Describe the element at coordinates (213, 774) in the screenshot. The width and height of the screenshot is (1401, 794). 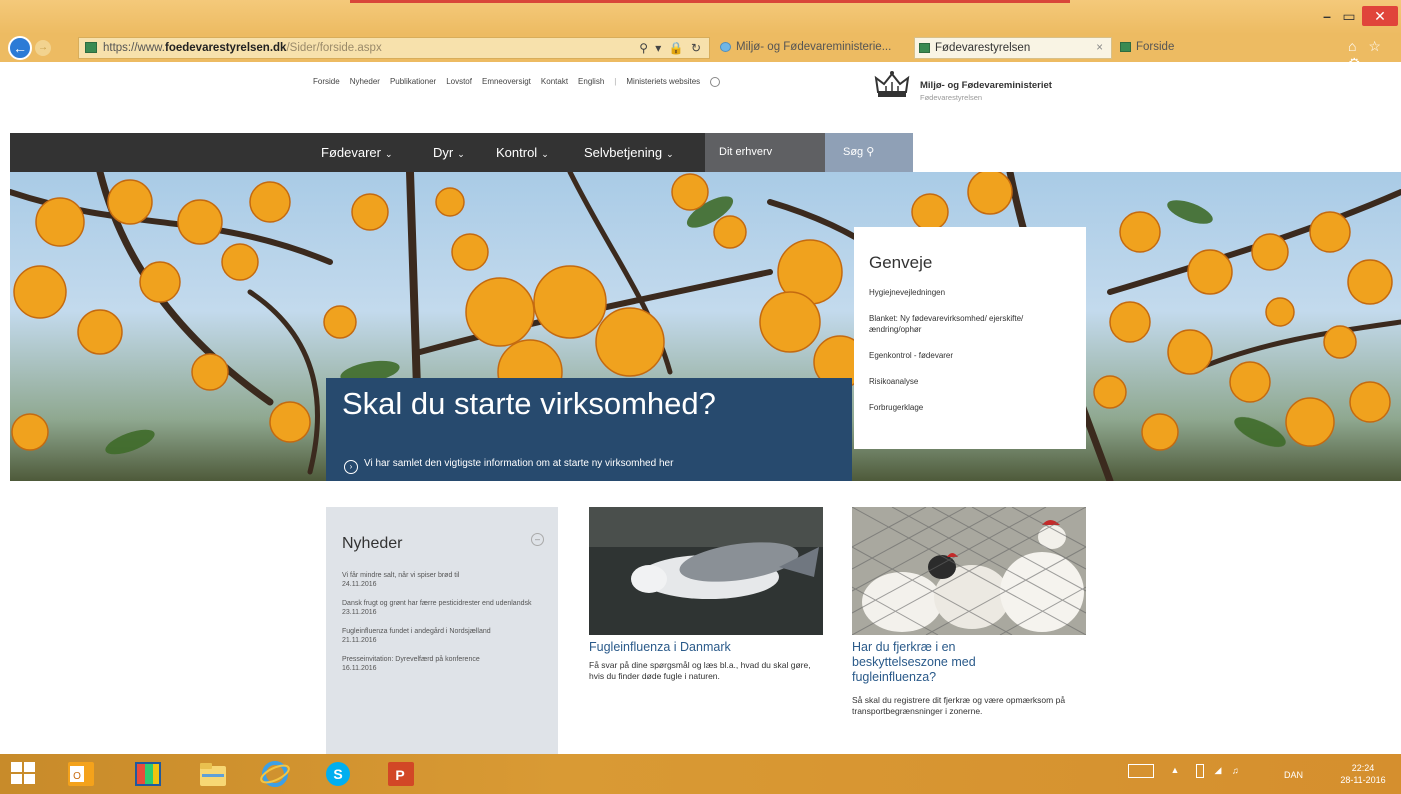
I see `file-explorer-icon` at that location.